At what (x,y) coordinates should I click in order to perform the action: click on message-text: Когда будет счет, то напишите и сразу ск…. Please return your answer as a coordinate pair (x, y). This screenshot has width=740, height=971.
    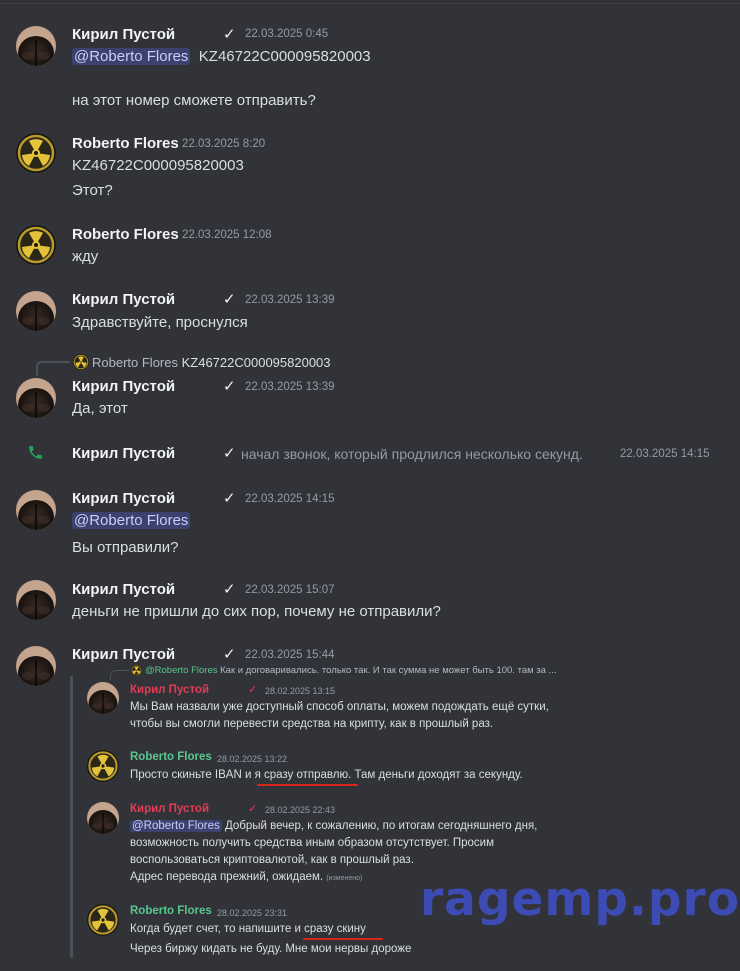
    Looking at the image, I should click on (248, 929).